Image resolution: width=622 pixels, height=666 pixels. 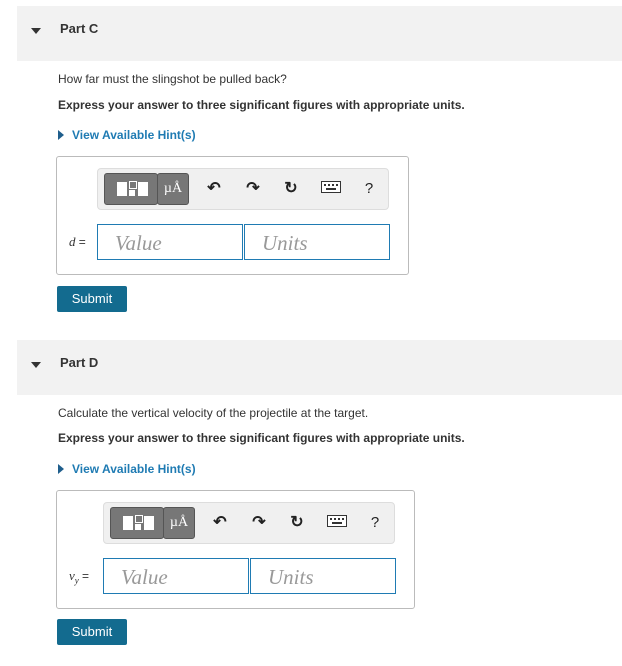 I want to click on variable-label: d =, so click(x=77, y=242).